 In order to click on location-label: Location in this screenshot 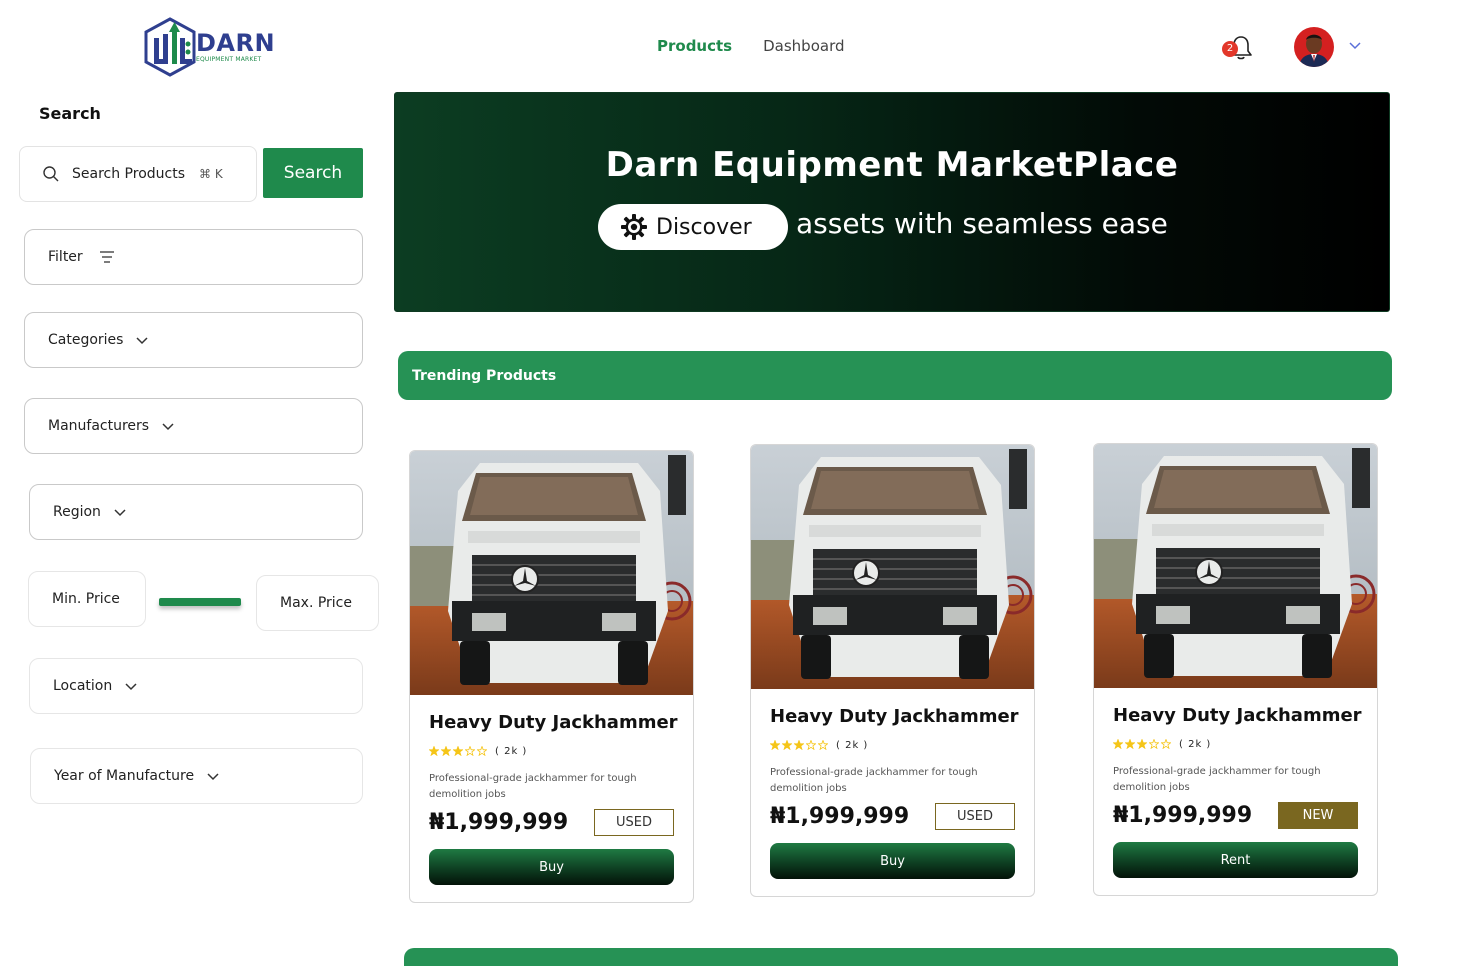, I will do `click(83, 686)`.